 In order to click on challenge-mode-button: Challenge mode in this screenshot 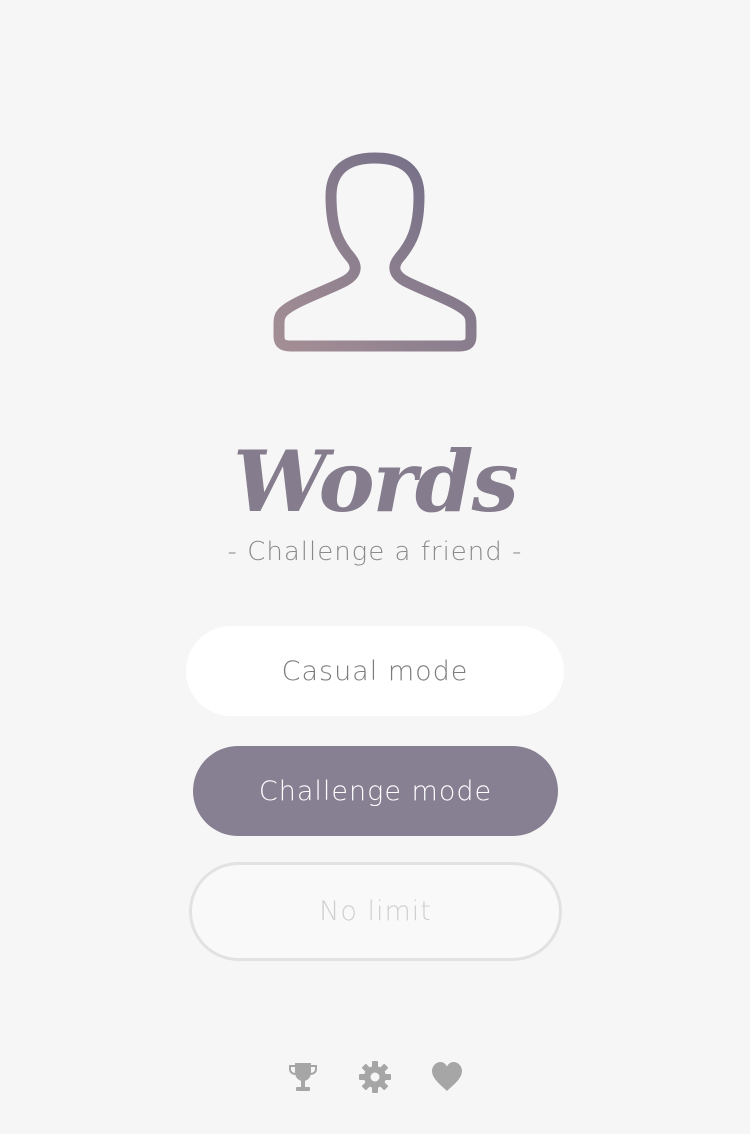, I will do `click(375, 791)`.